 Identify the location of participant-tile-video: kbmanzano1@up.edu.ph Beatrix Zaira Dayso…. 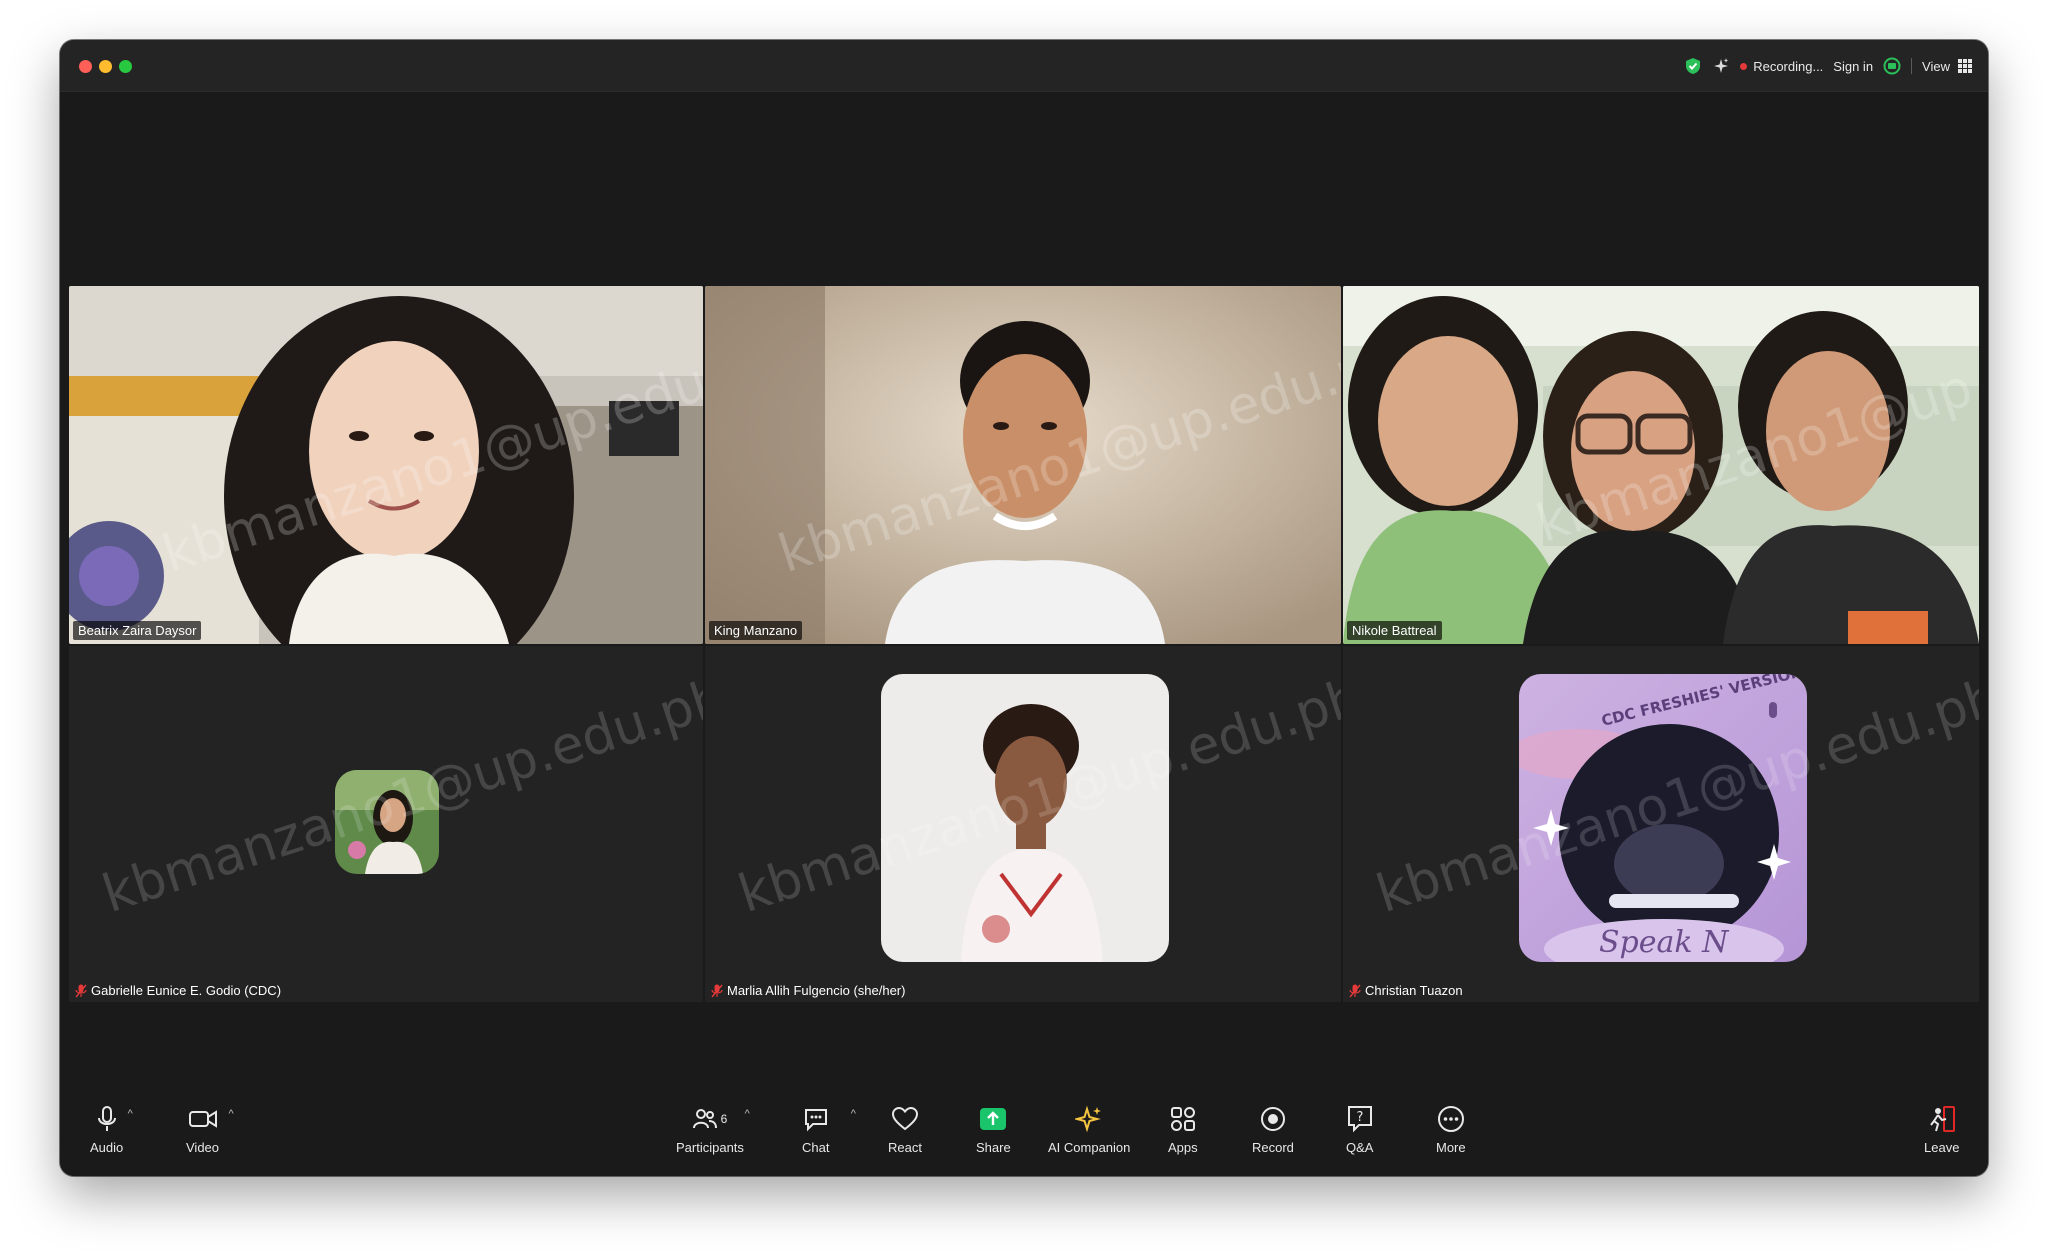
(386, 465).